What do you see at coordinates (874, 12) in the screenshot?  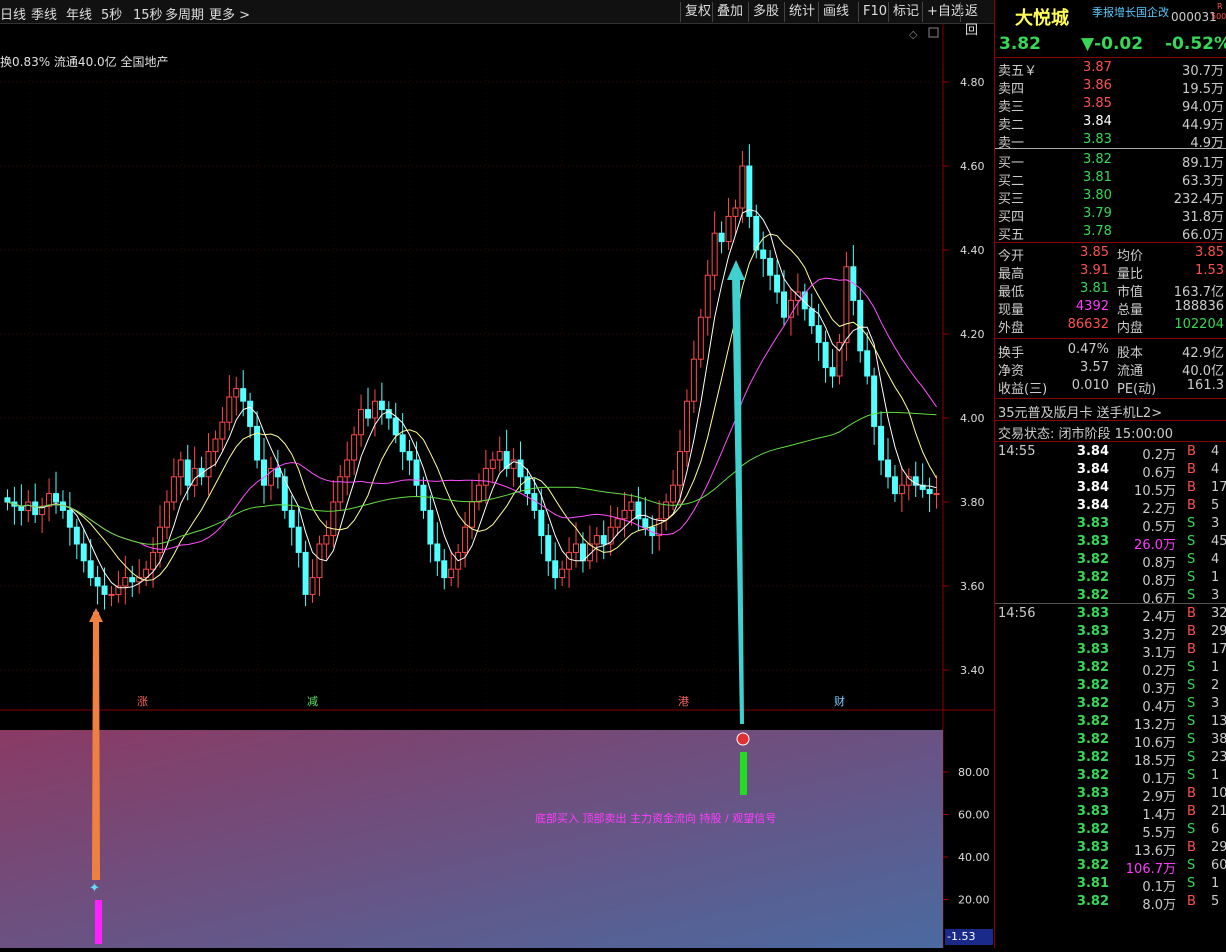 I see `tool-button-5: F10` at bounding box center [874, 12].